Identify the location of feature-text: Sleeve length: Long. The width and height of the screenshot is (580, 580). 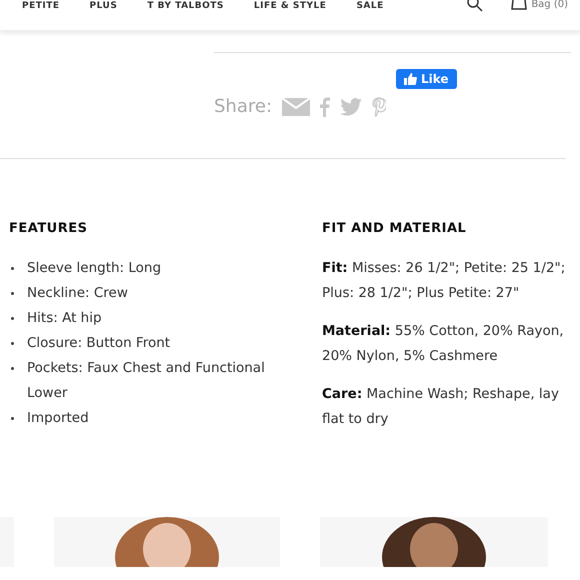
(94, 268).